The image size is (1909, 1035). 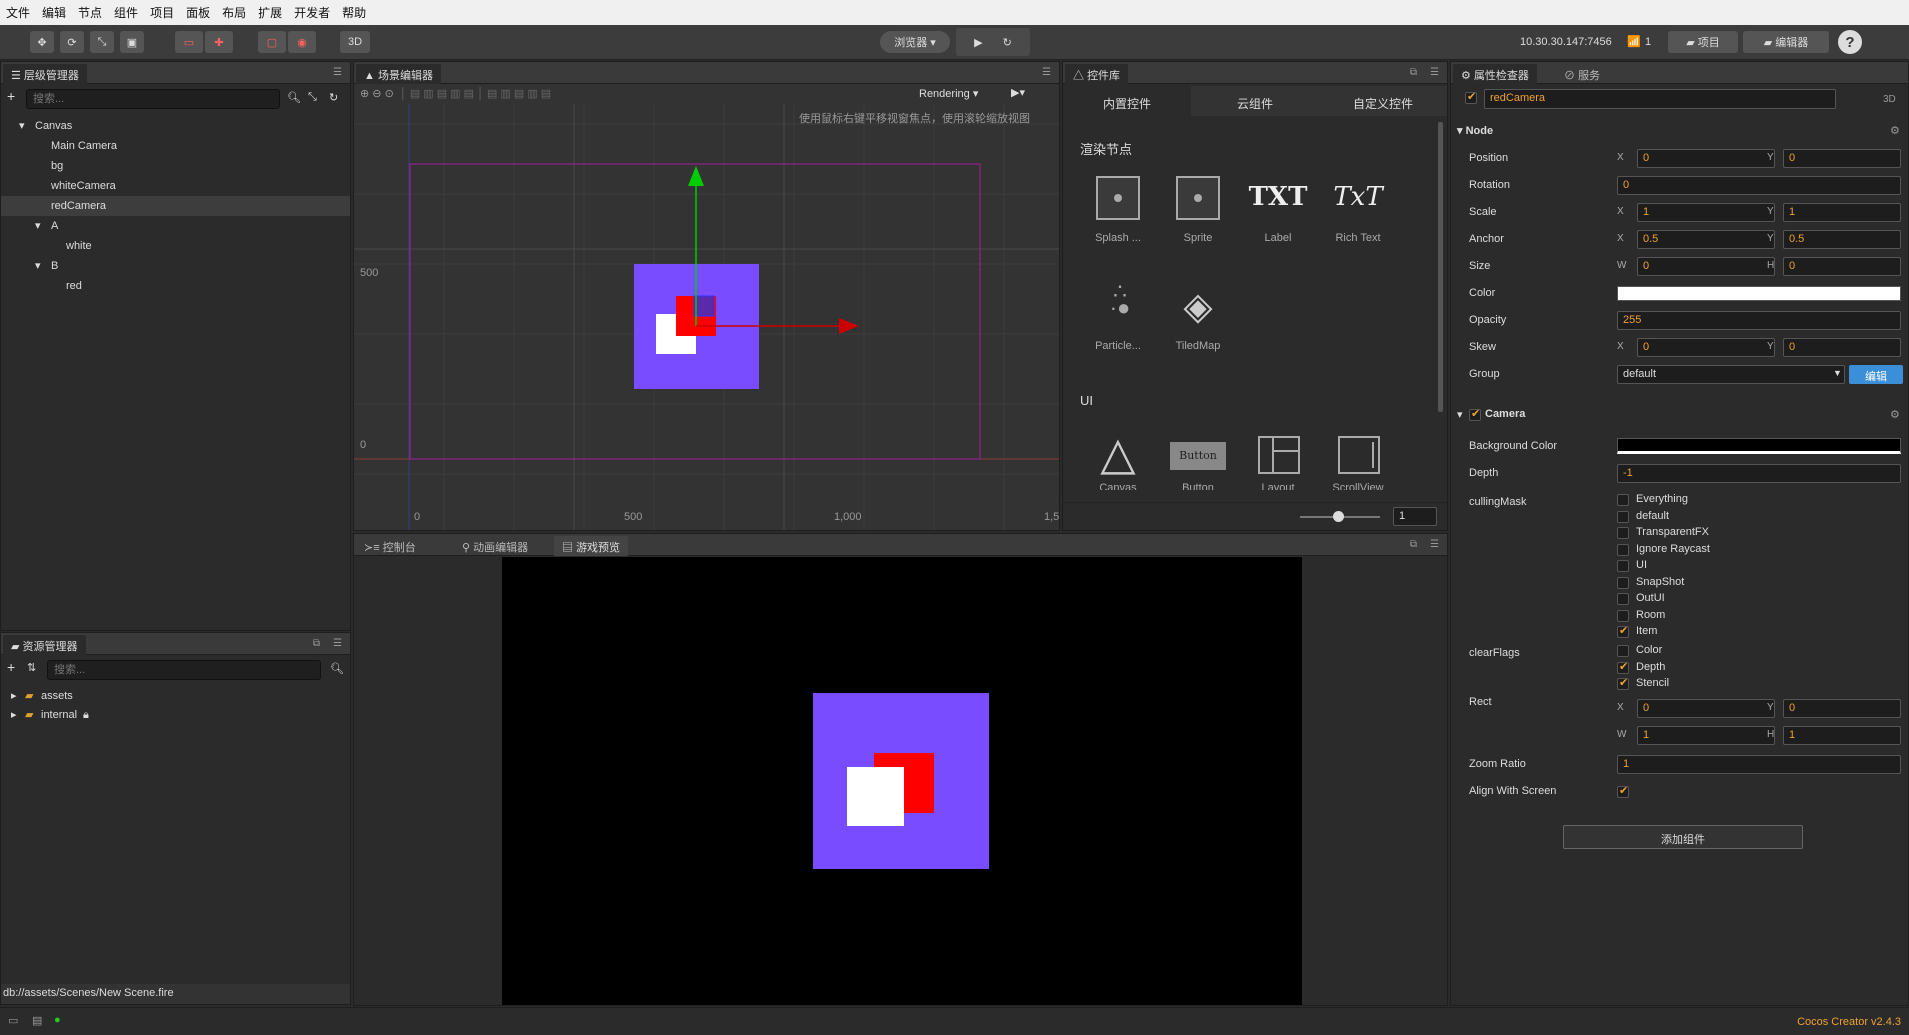 I want to click on anchor-y-input: 0.5, so click(x=1842, y=239).